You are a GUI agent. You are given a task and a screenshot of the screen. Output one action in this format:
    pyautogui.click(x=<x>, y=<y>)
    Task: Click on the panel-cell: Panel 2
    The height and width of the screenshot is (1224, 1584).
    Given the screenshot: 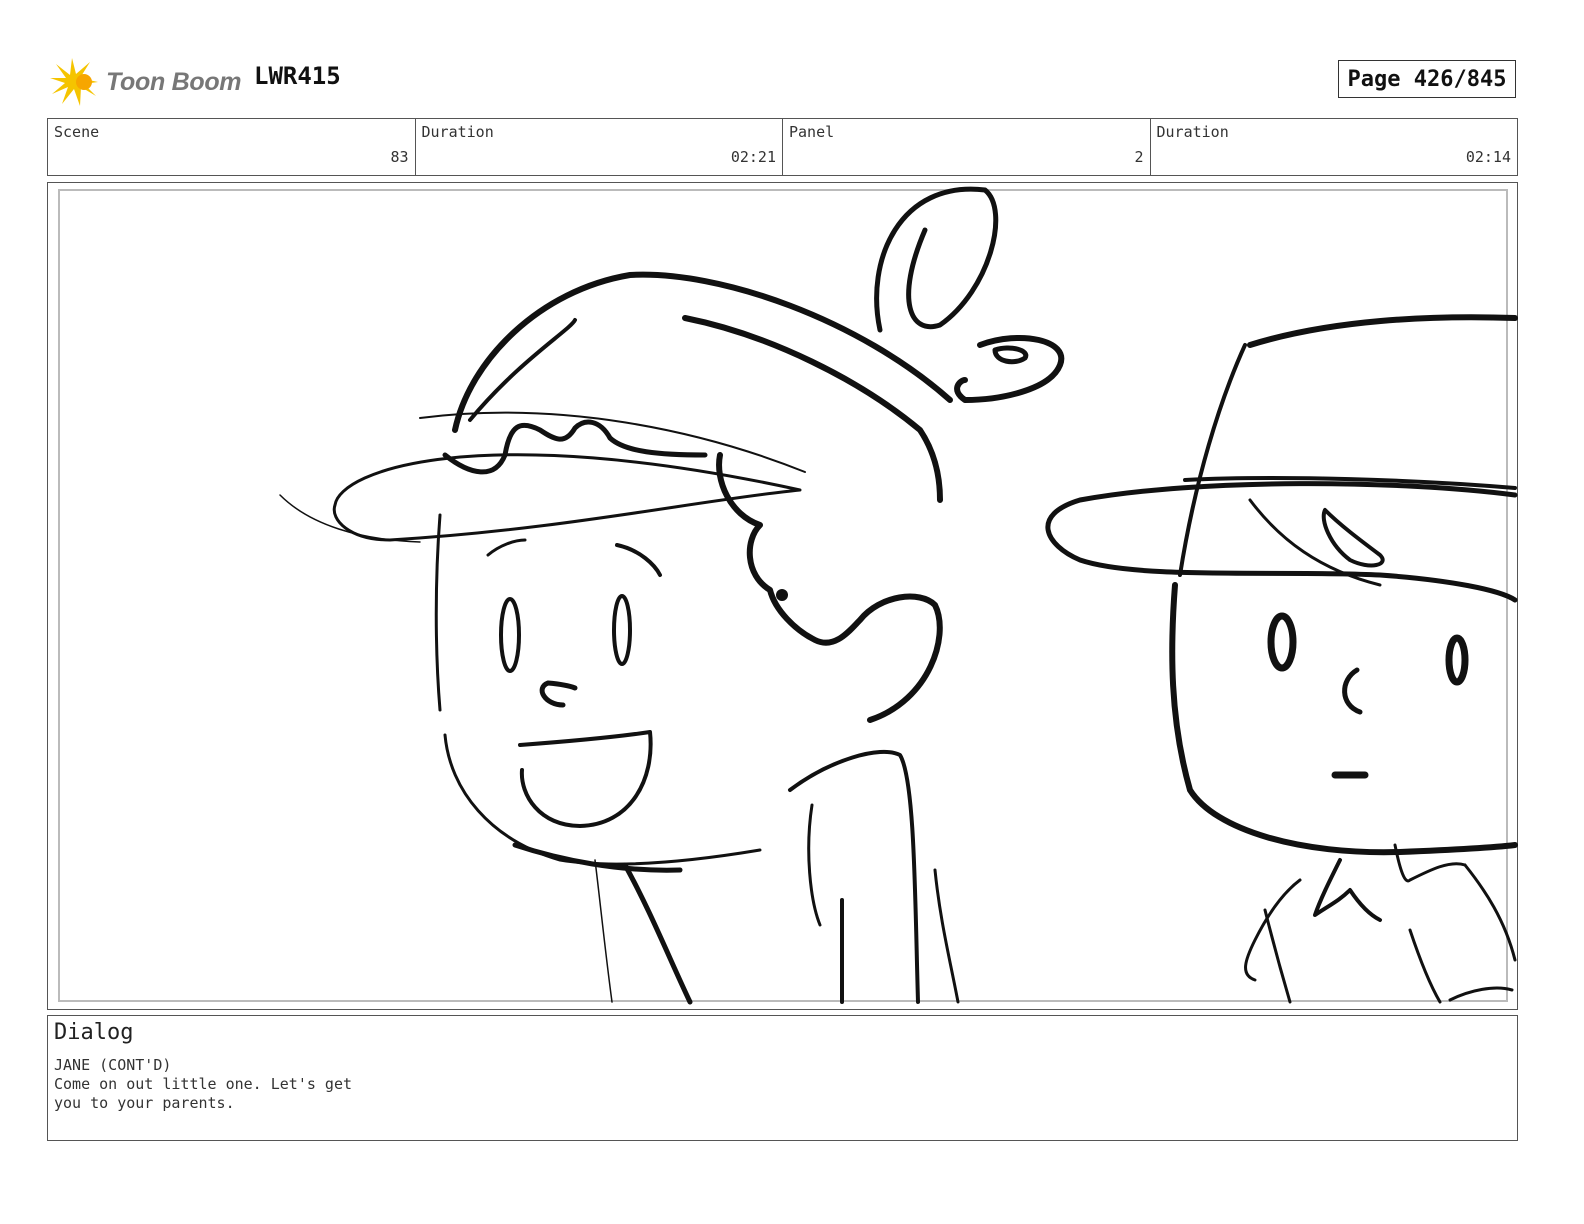 What is the action you would take?
    pyautogui.click(x=967, y=147)
    